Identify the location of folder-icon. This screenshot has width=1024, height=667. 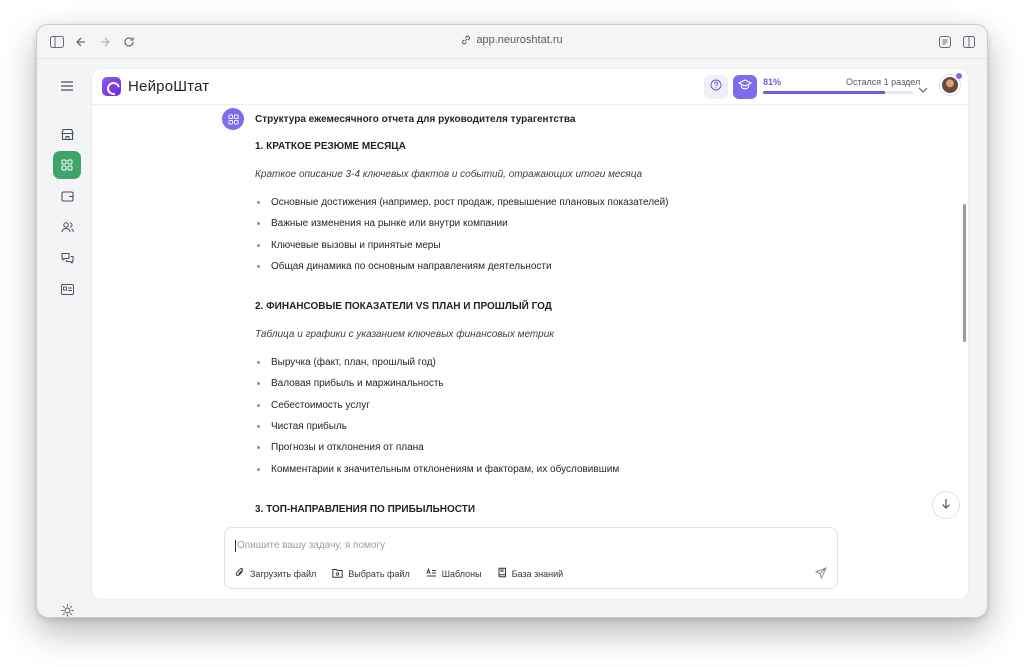
(337, 574).